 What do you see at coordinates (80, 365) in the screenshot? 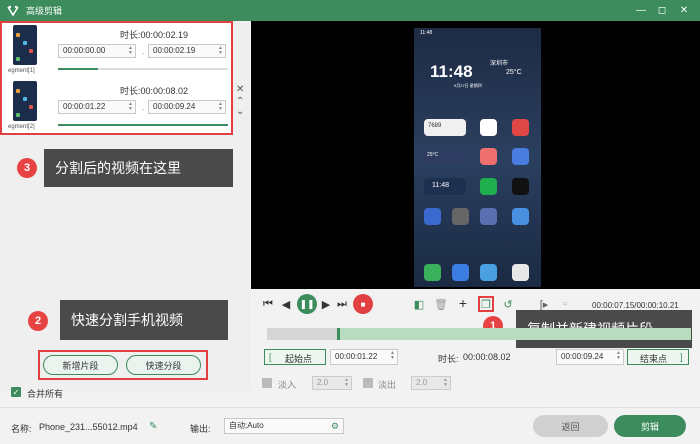
I see `new-segment-button: 新增片段` at bounding box center [80, 365].